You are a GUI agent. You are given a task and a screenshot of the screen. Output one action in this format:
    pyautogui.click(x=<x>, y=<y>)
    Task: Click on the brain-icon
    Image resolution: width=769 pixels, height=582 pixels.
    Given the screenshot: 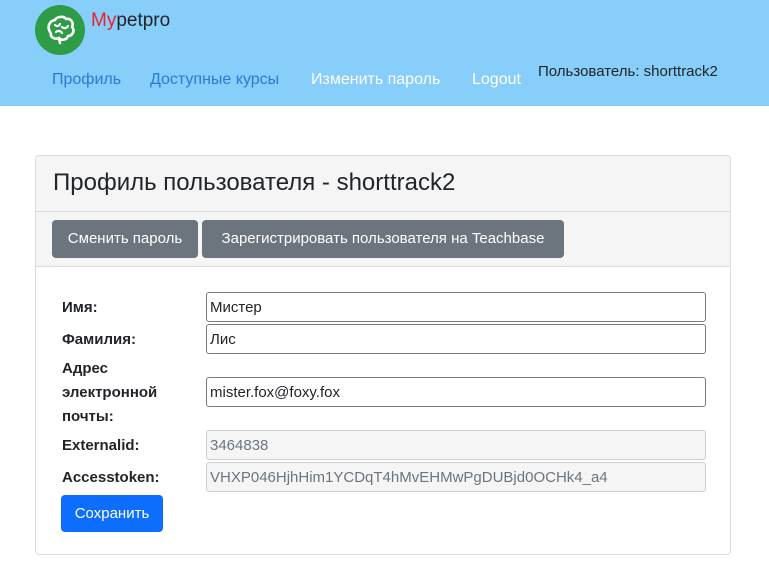 What is the action you would take?
    pyautogui.click(x=60, y=30)
    